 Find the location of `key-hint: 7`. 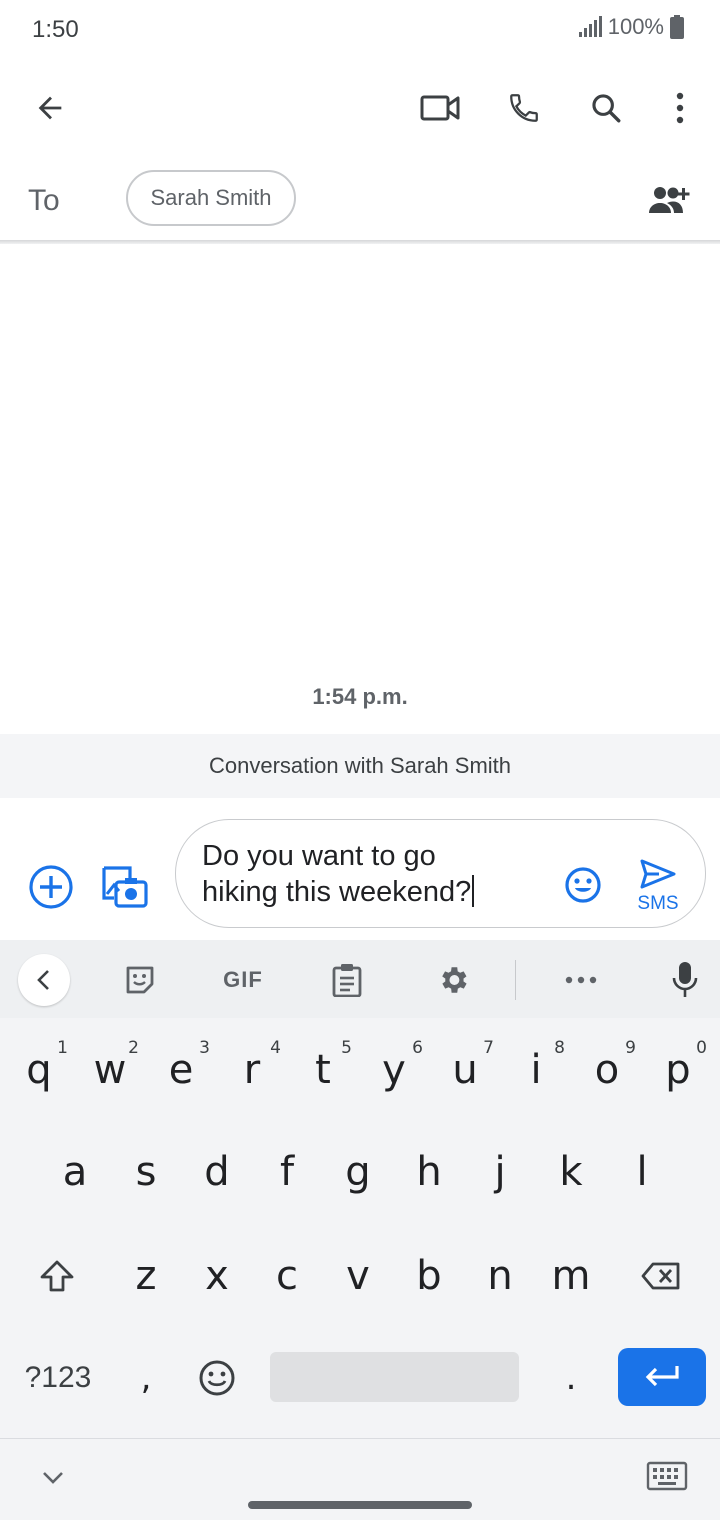

key-hint: 7 is located at coordinates (488, 1048).